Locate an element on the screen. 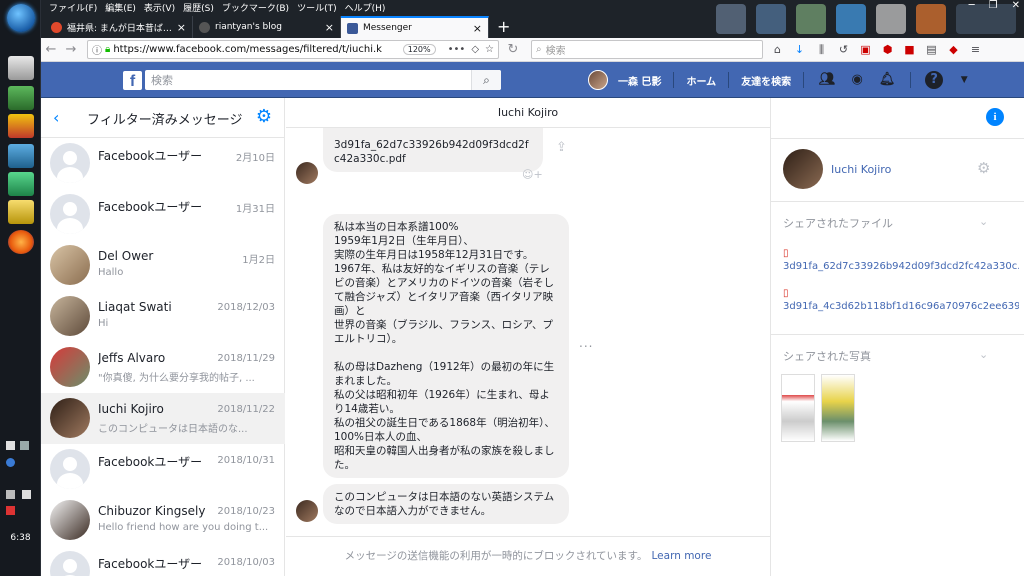 The height and width of the screenshot is (576, 1024). reload-icon: ↻ is located at coordinates (513, 49).